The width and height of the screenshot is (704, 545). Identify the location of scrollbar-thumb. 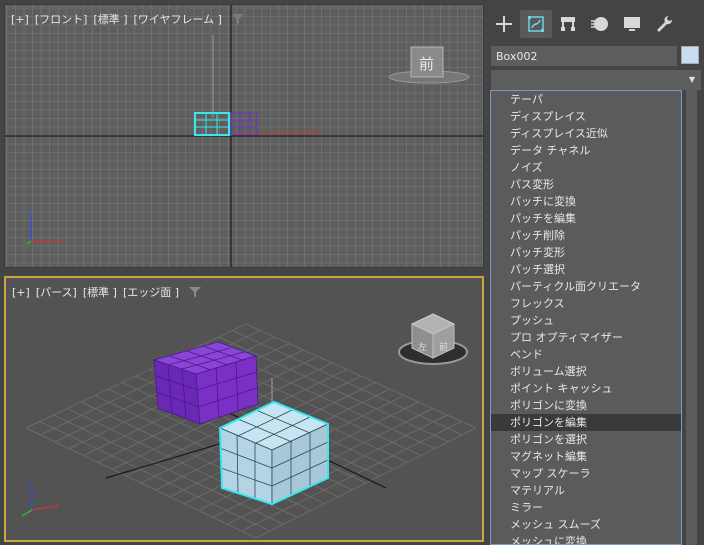
(691, 317).